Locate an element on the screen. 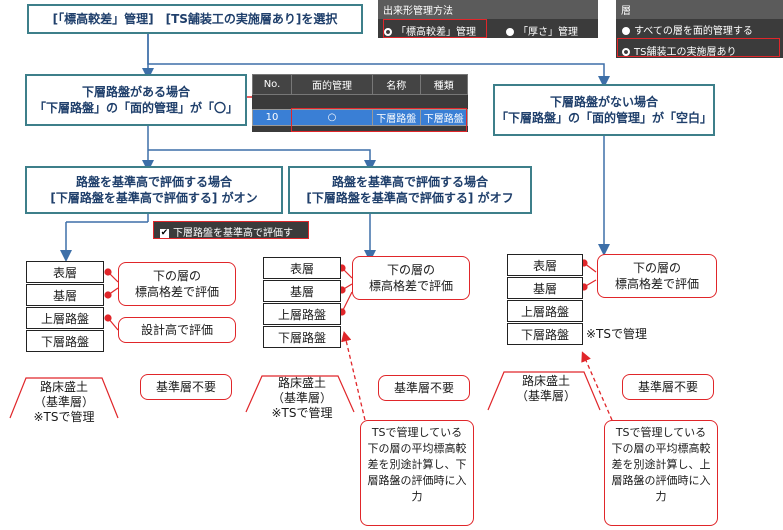 This screenshot has width=783, height=530. col3-layer-surface: 表層 is located at coordinates (545, 265).